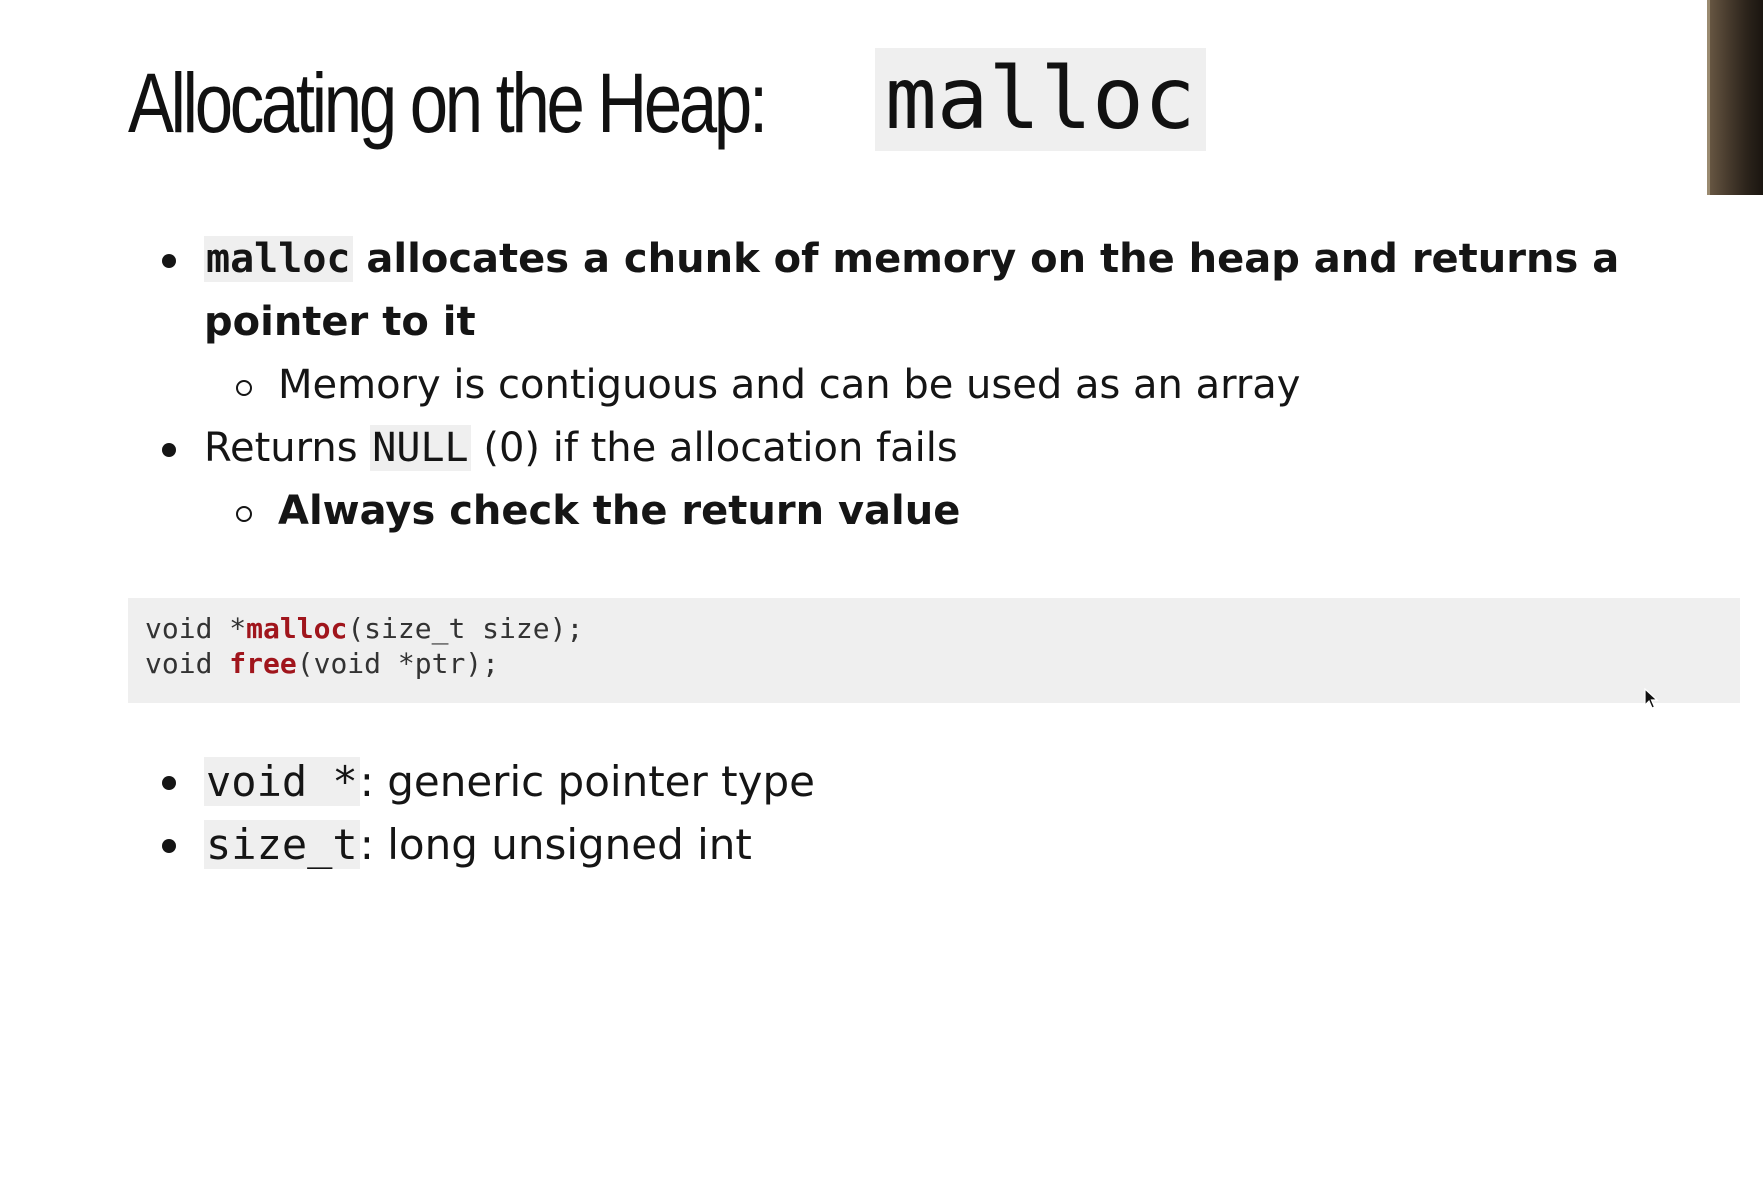  What do you see at coordinates (1708, 97) in the screenshot?
I see `webcam-frame-edge` at bounding box center [1708, 97].